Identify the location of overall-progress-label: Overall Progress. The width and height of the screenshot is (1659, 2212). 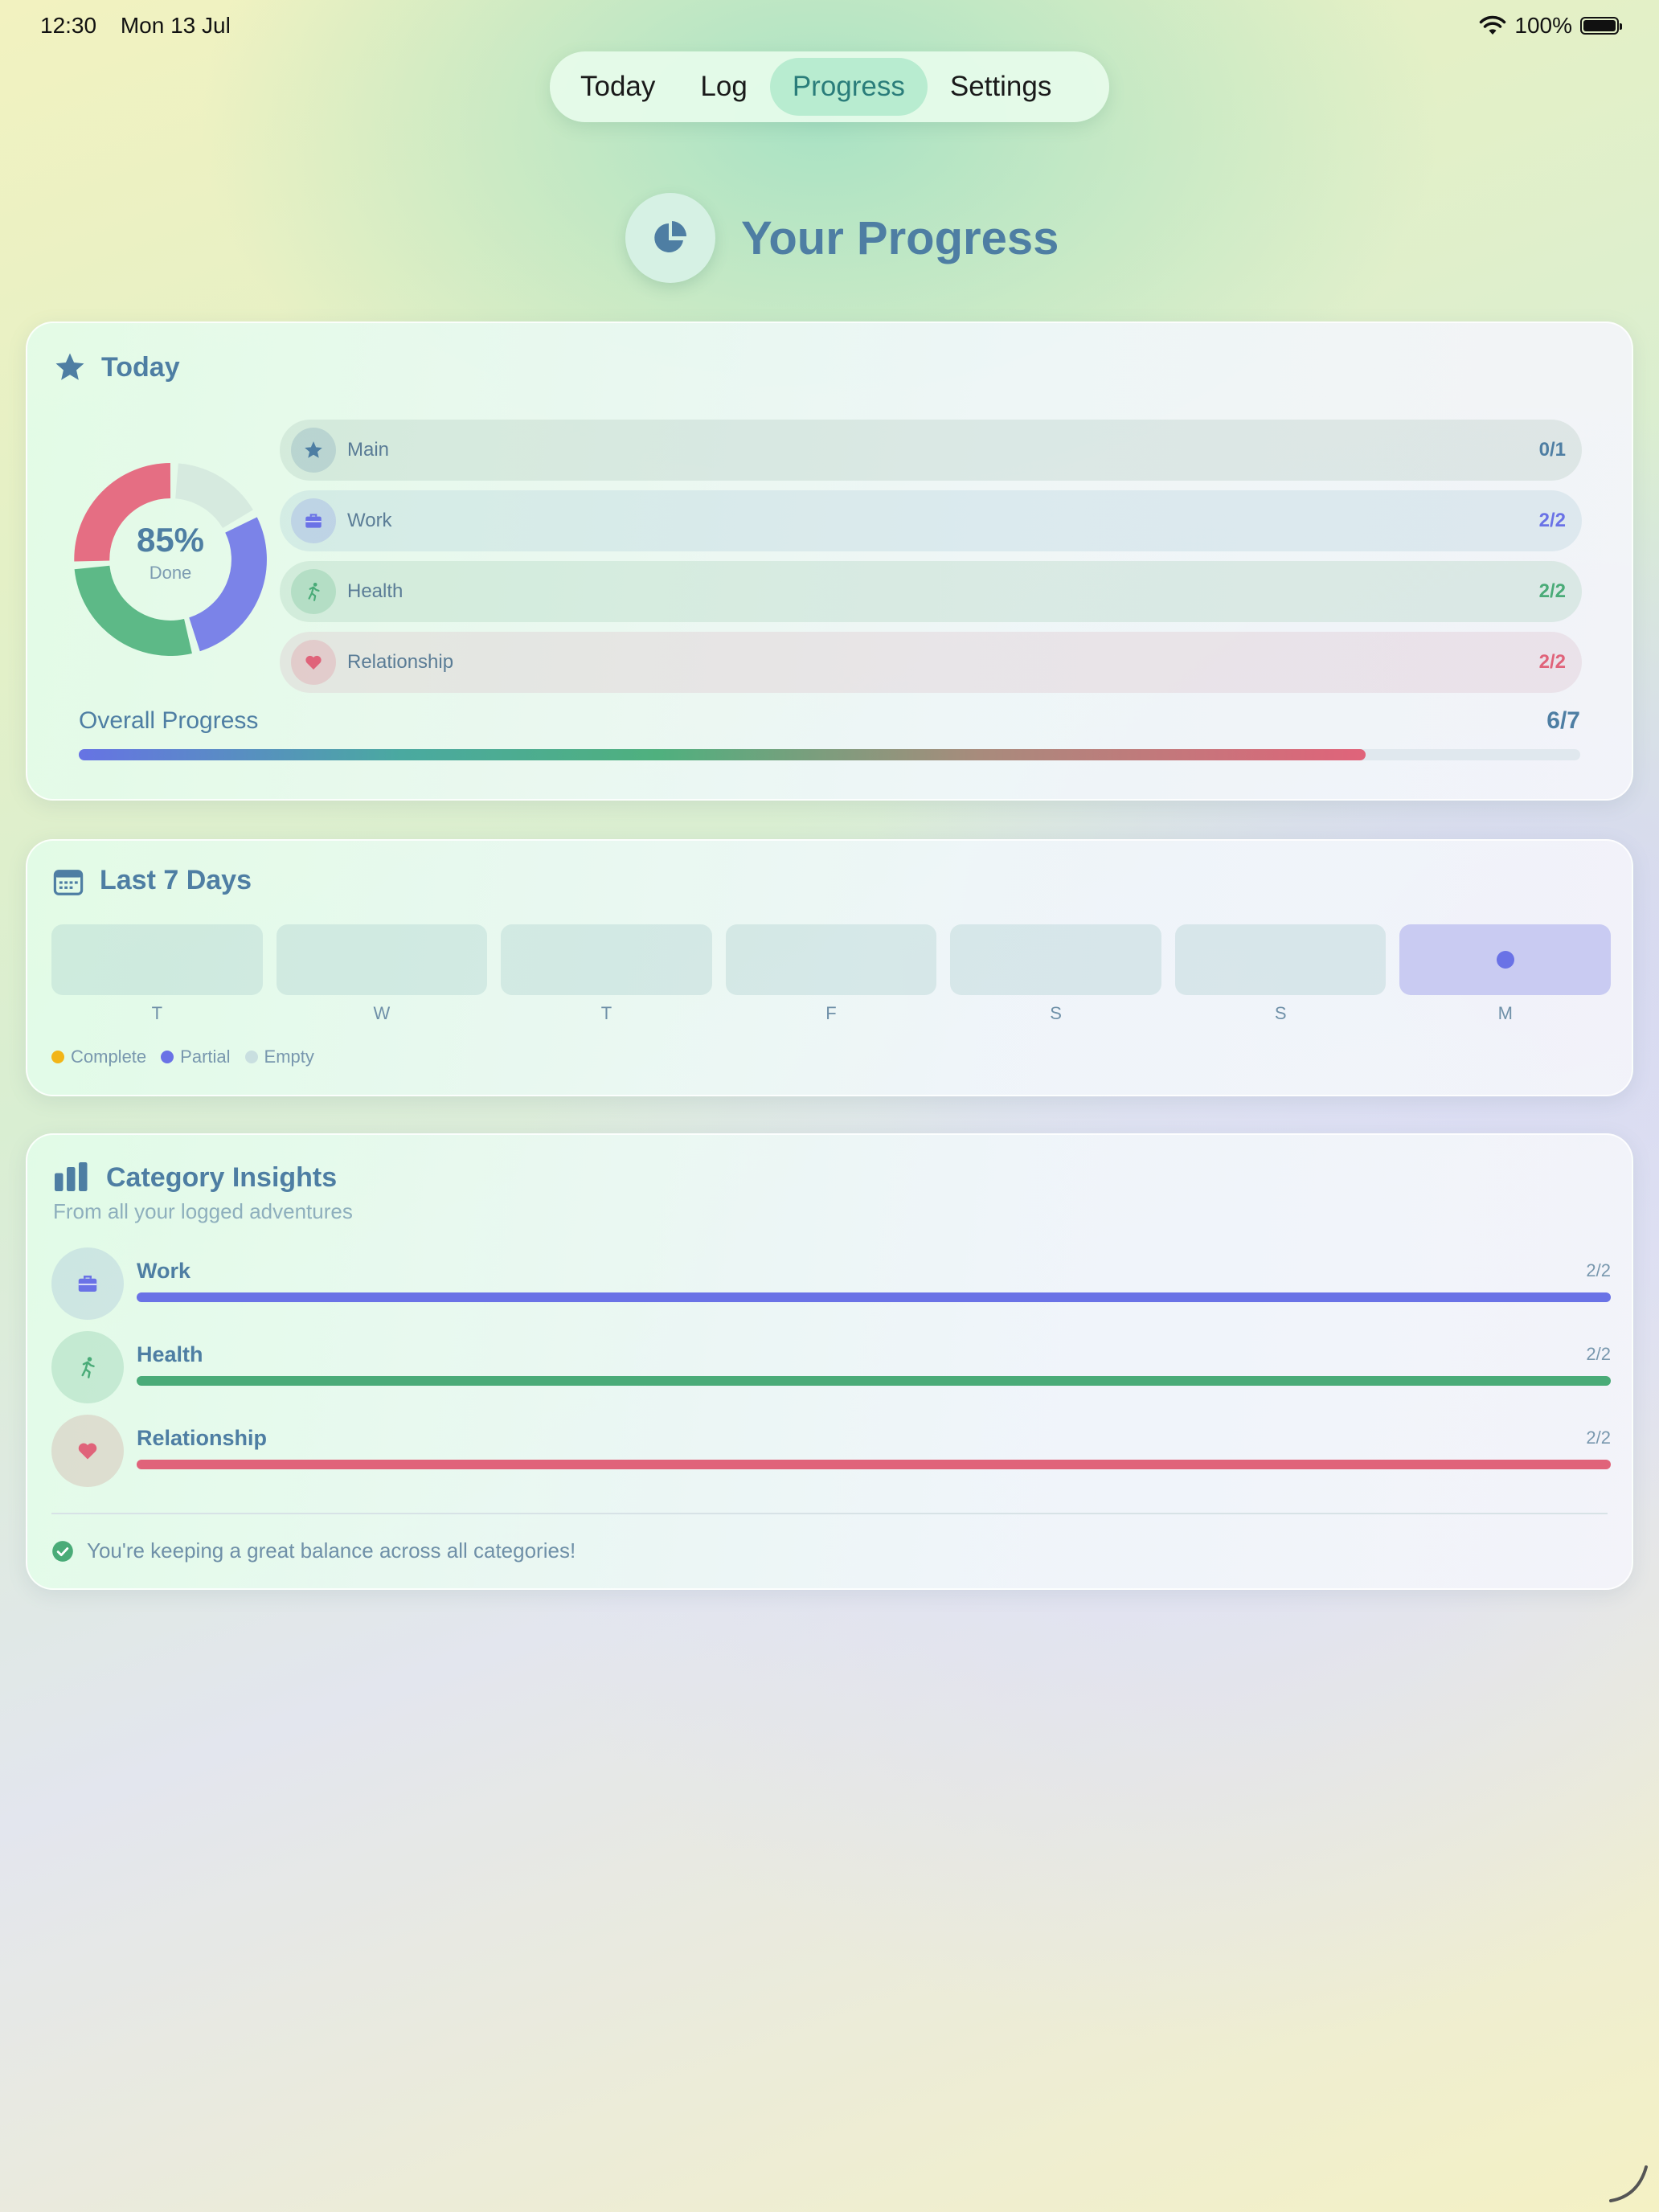
(169, 720).